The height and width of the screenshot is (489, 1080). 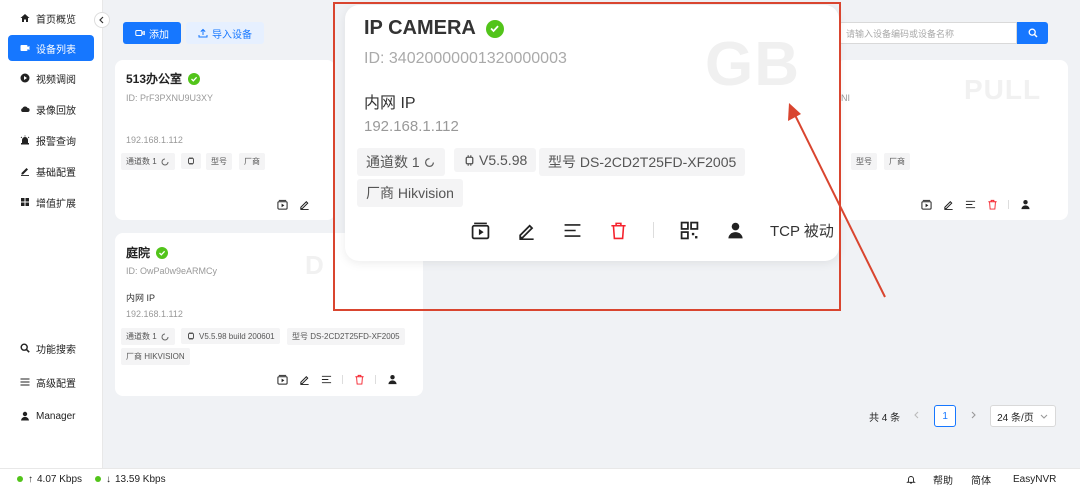 I want to click on sidebar-item-search: 功能搜索, so click(x=51, y=348).